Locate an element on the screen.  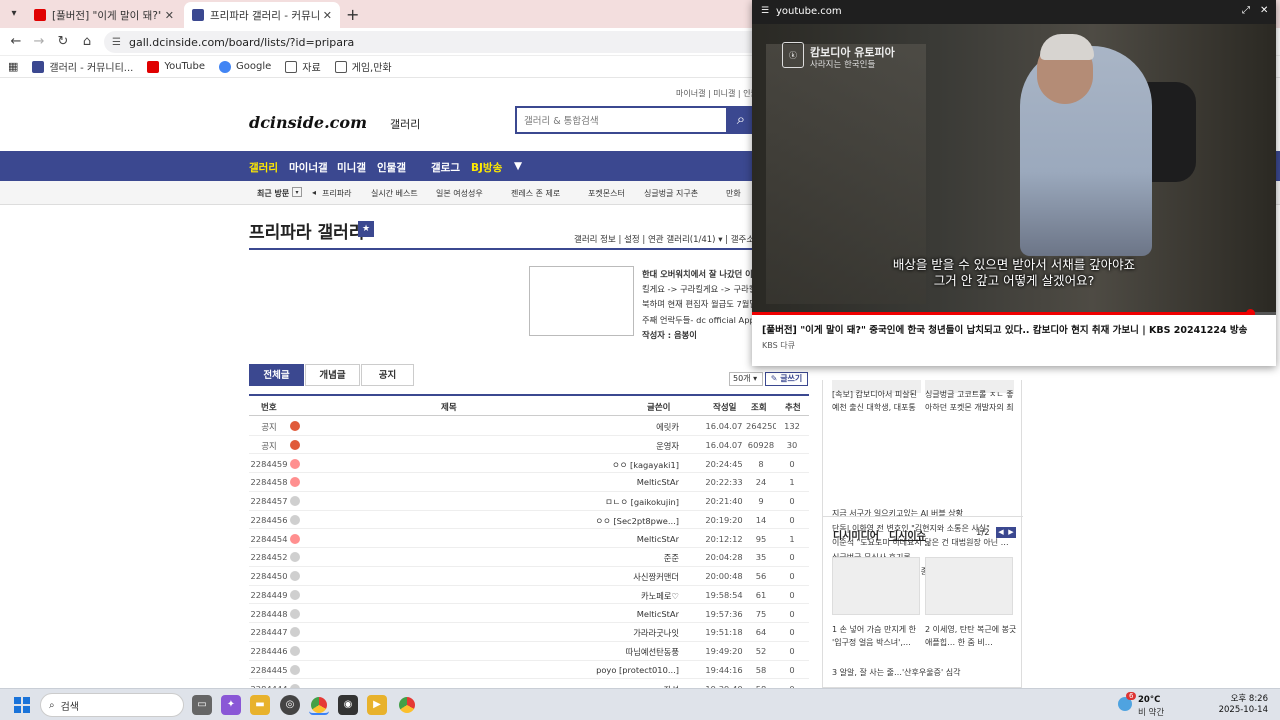
thumb-caption: [속보] 캄보디아서 피살된 예천 출신 대학생, 대포통 is located at coordinates (878, 402).